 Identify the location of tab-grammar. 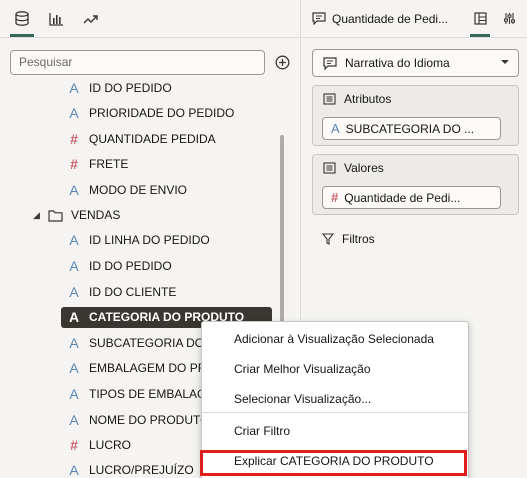
(480, 18).